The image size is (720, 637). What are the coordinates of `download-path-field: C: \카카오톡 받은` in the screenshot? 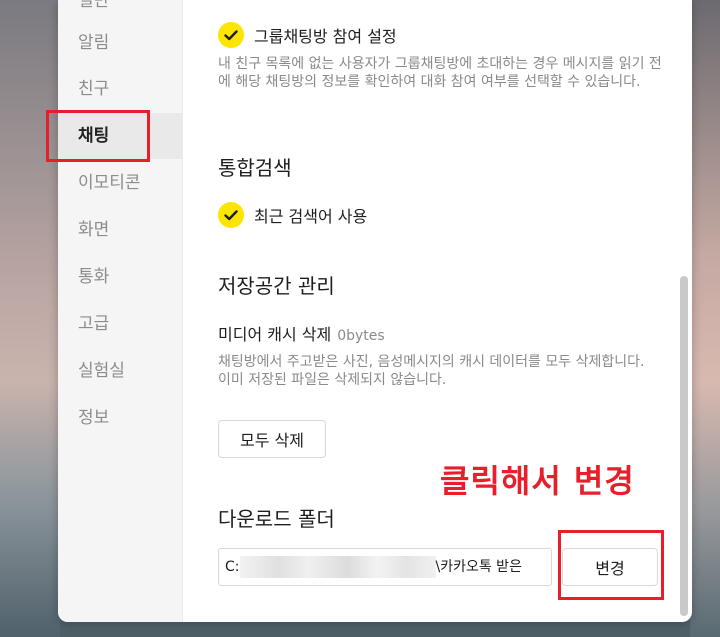 It's located at (385, 567).